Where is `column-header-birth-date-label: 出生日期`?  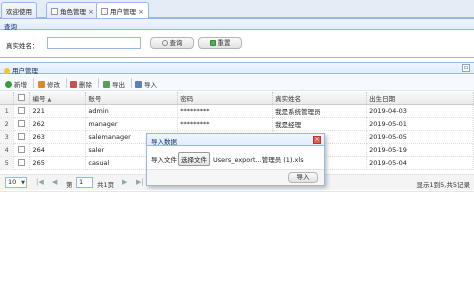 column-header-birth-date-label: 出生日期 is located at coordinates (382, 98).